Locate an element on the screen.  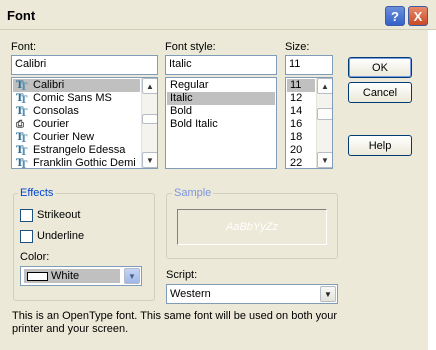
sample-preview: AaBbYyZz is located at coordinates (252, 227).